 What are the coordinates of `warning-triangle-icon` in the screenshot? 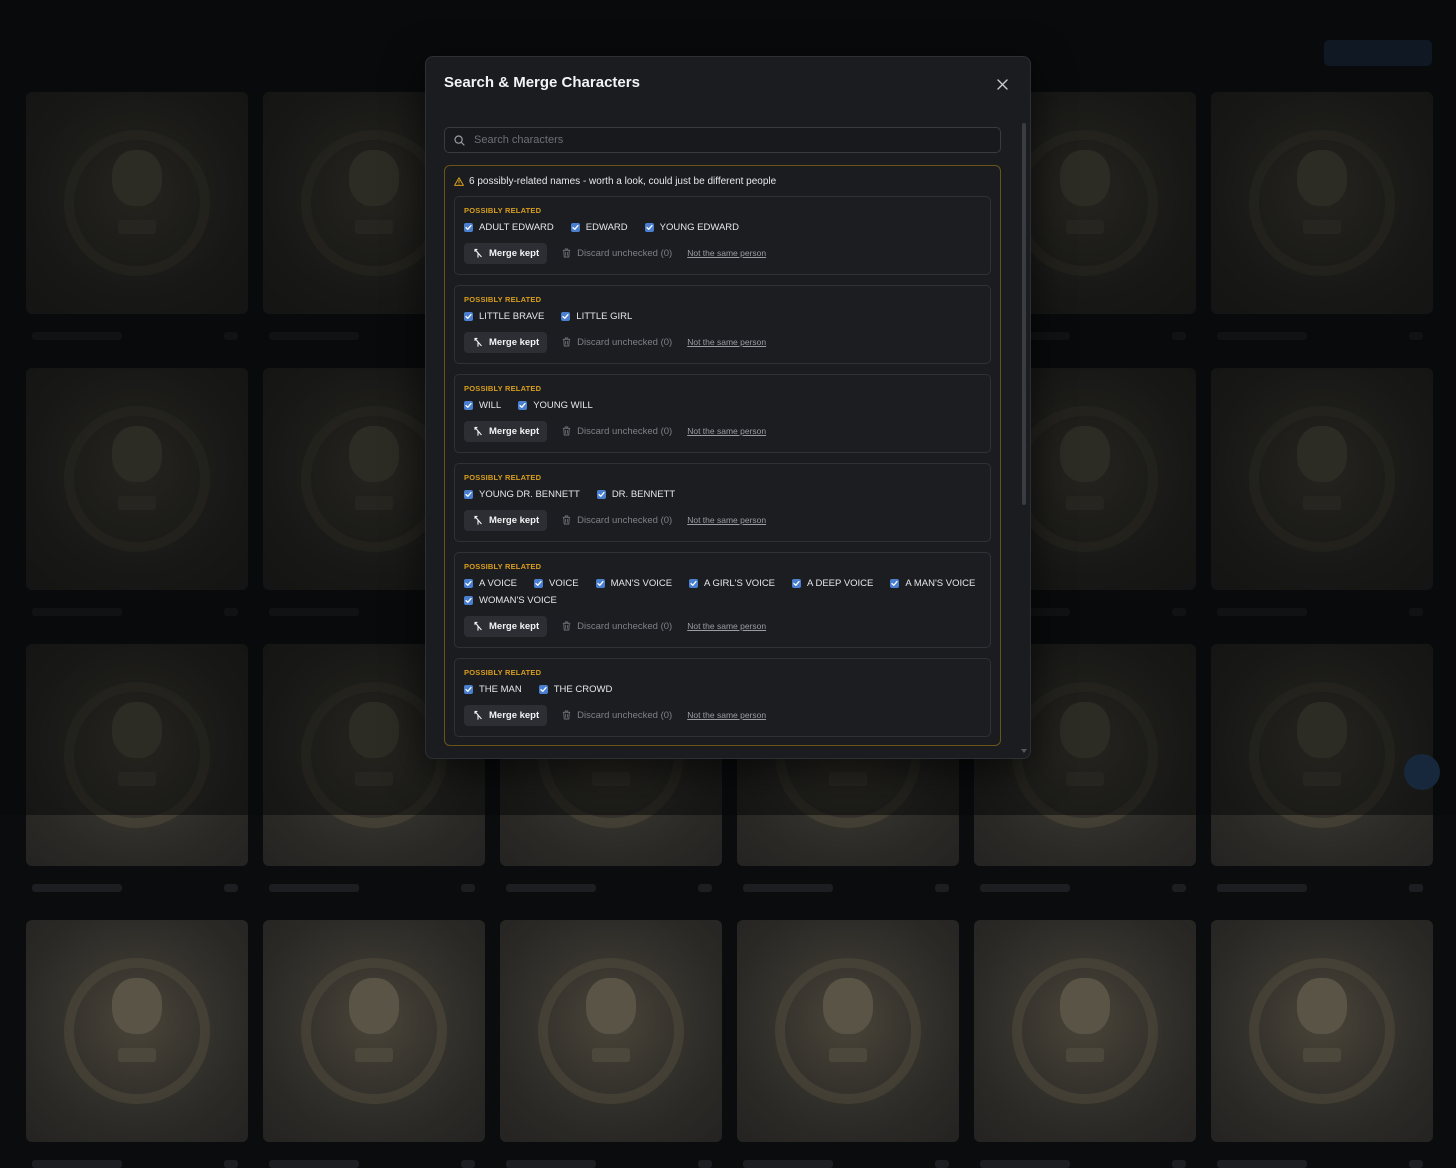 It's located at (459, 181).